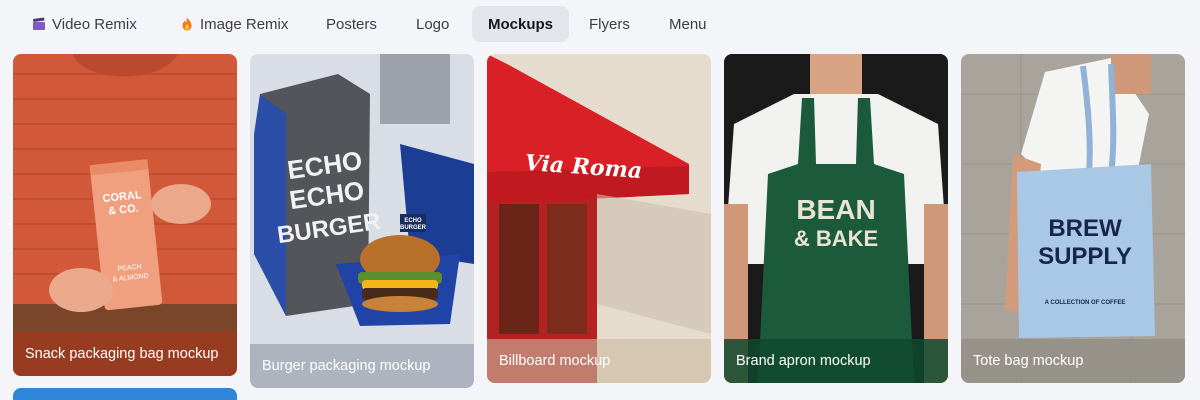  I want to click on tote-text-line1: BREW, so click(1085, 228).